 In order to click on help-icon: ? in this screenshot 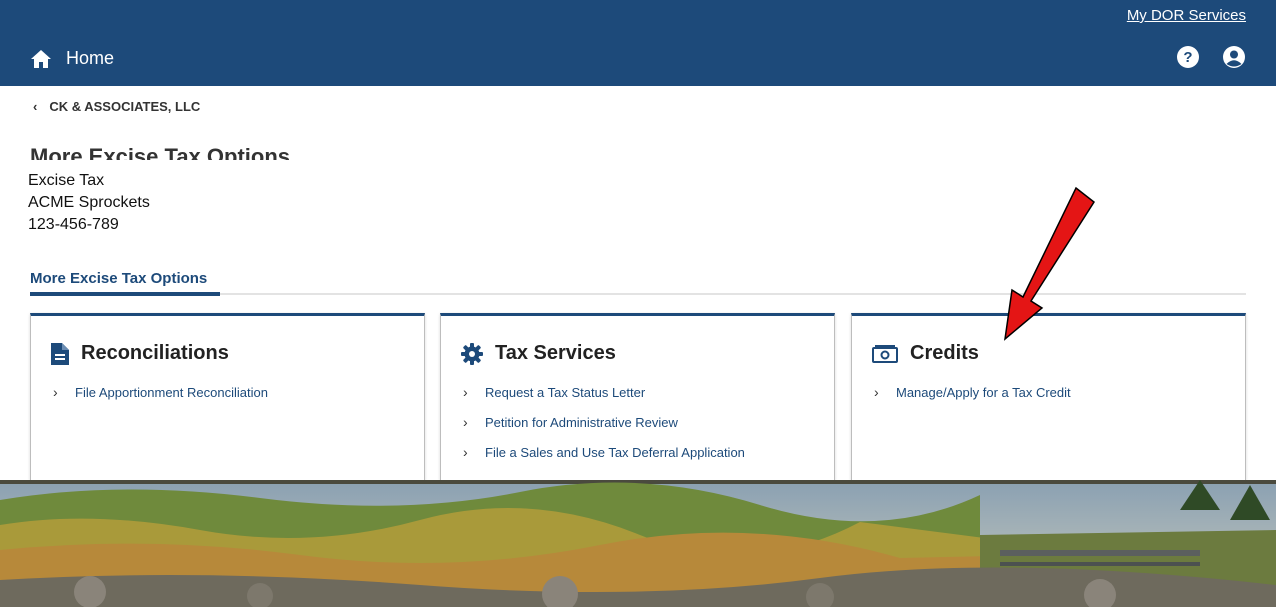, I will do `click(1188, 57)`.